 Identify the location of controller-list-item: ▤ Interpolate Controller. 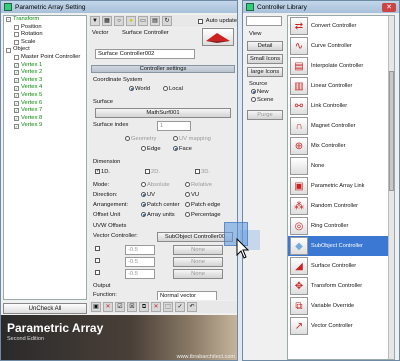
(341, 66).